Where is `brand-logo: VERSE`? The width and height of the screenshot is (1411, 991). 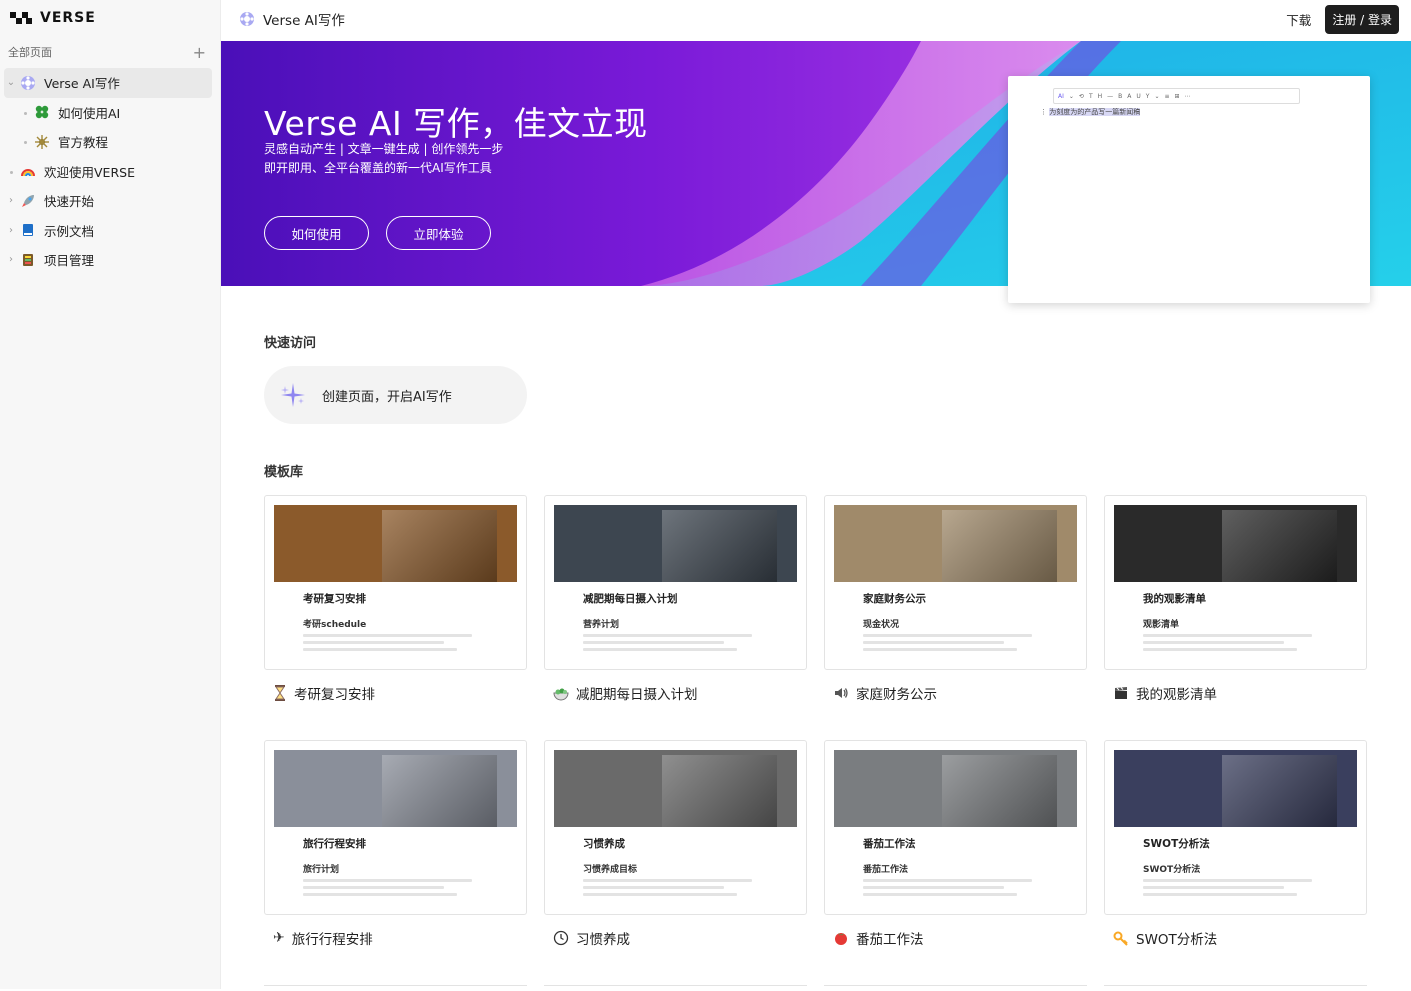 brand-logo: VERSE is located at coordinates (110, 18).